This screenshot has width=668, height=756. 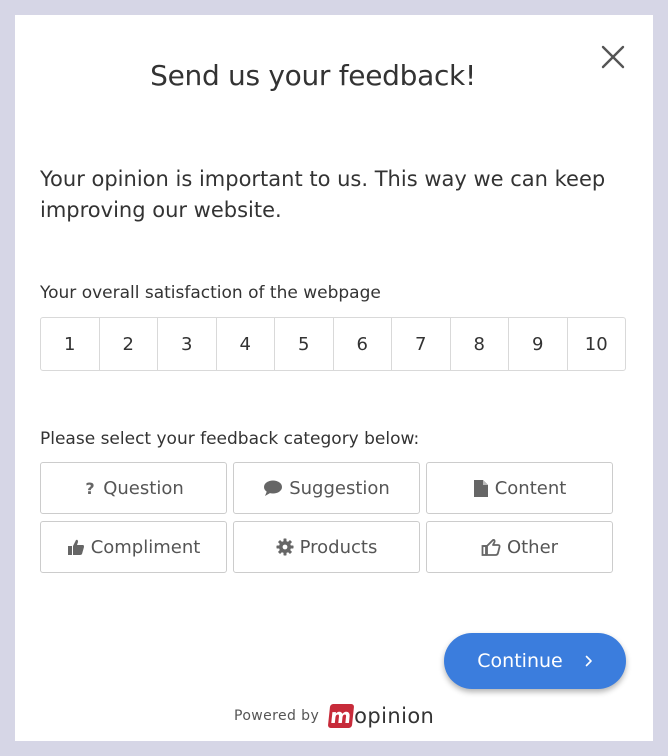 What do you see at coordinates (420, 344) in the screenshot?
I see `rating-option-7: 7` at bounding box center [420, 344].